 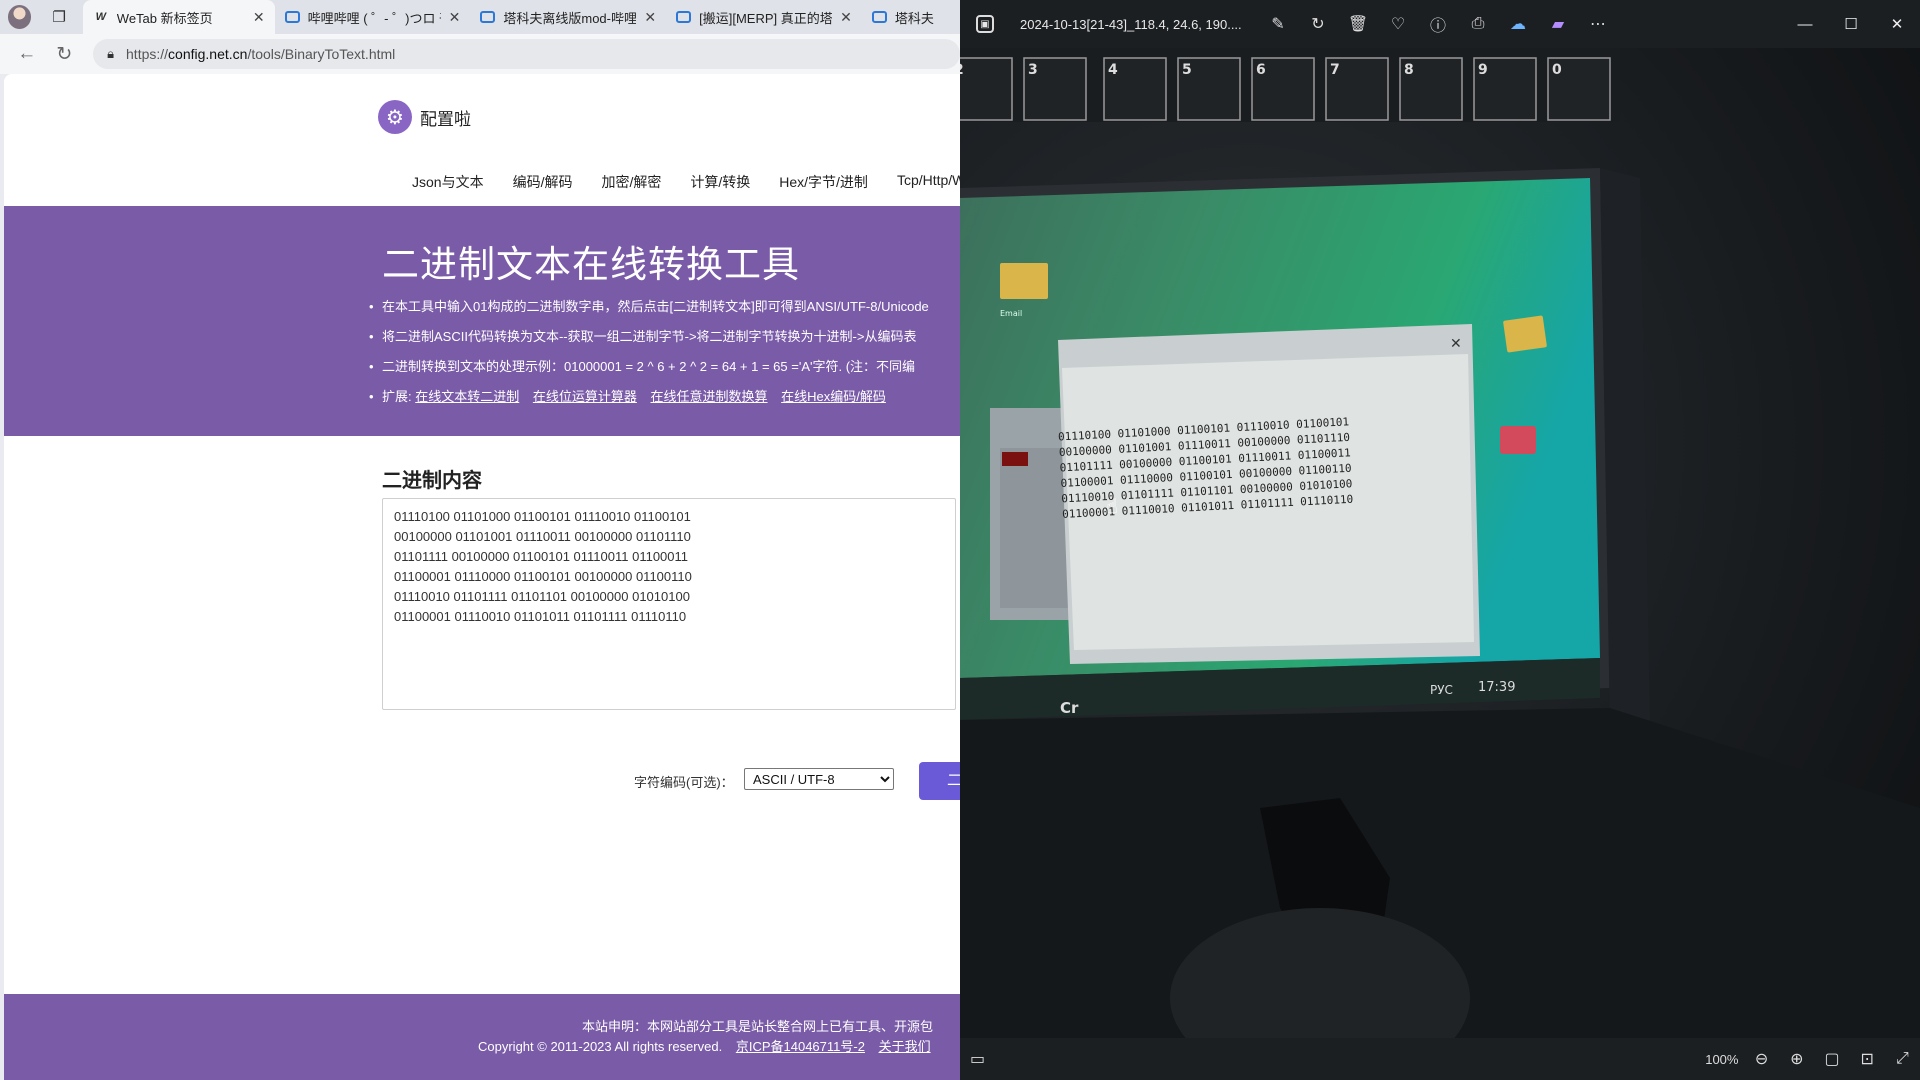 I want to click on hotbar-slot-number: 0, so click(x=1557, y=70).